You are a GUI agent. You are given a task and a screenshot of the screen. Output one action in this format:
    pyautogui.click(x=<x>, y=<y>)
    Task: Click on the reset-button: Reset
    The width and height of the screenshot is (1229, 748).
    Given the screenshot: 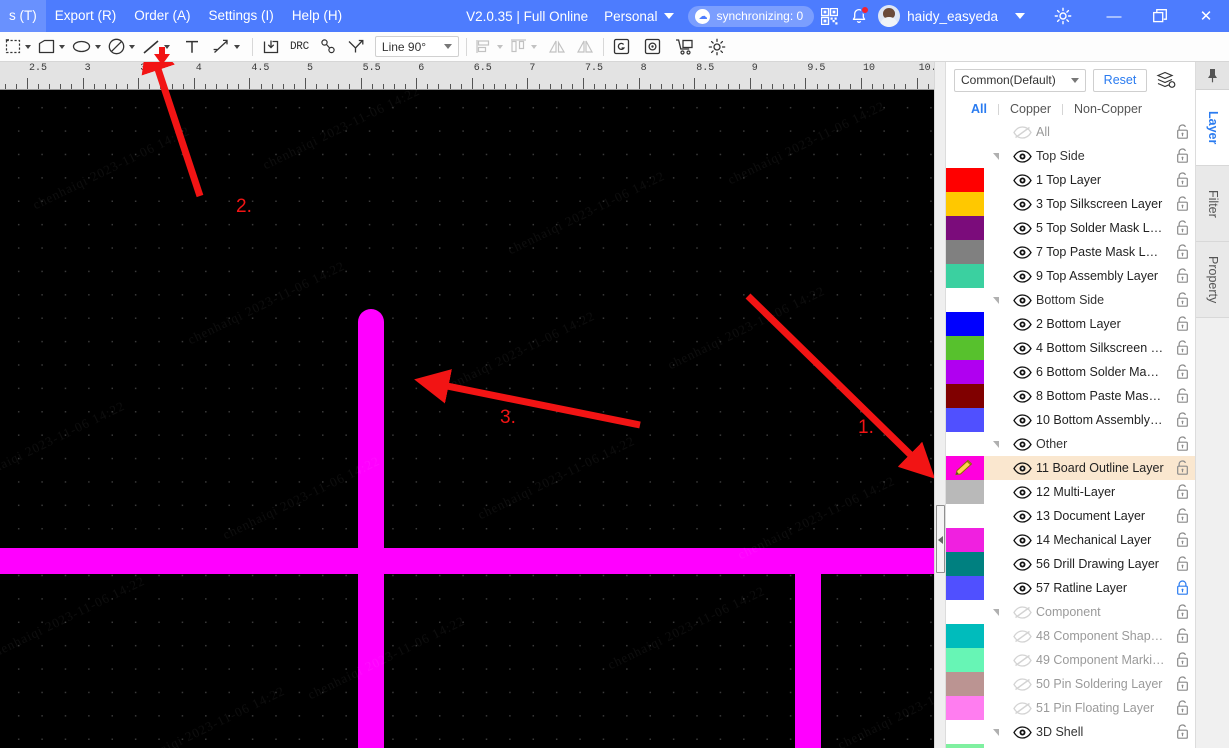 What is the action you would take?
    pyautogui.click(x=1120, y=80)
    